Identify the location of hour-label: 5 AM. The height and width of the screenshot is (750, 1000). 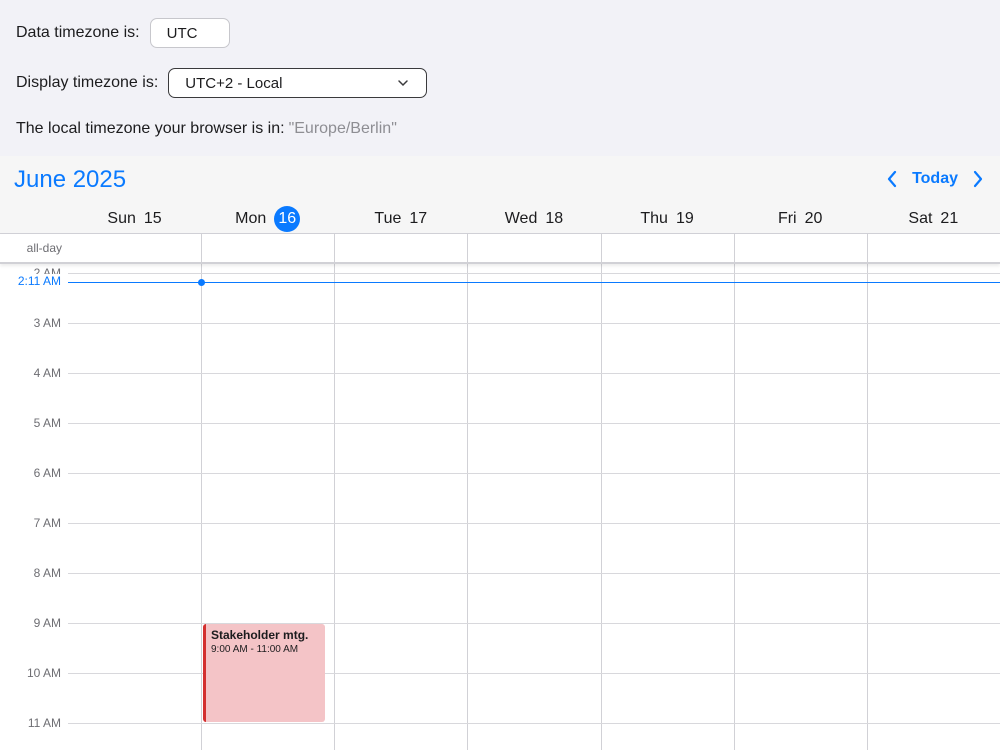
(47, 423).